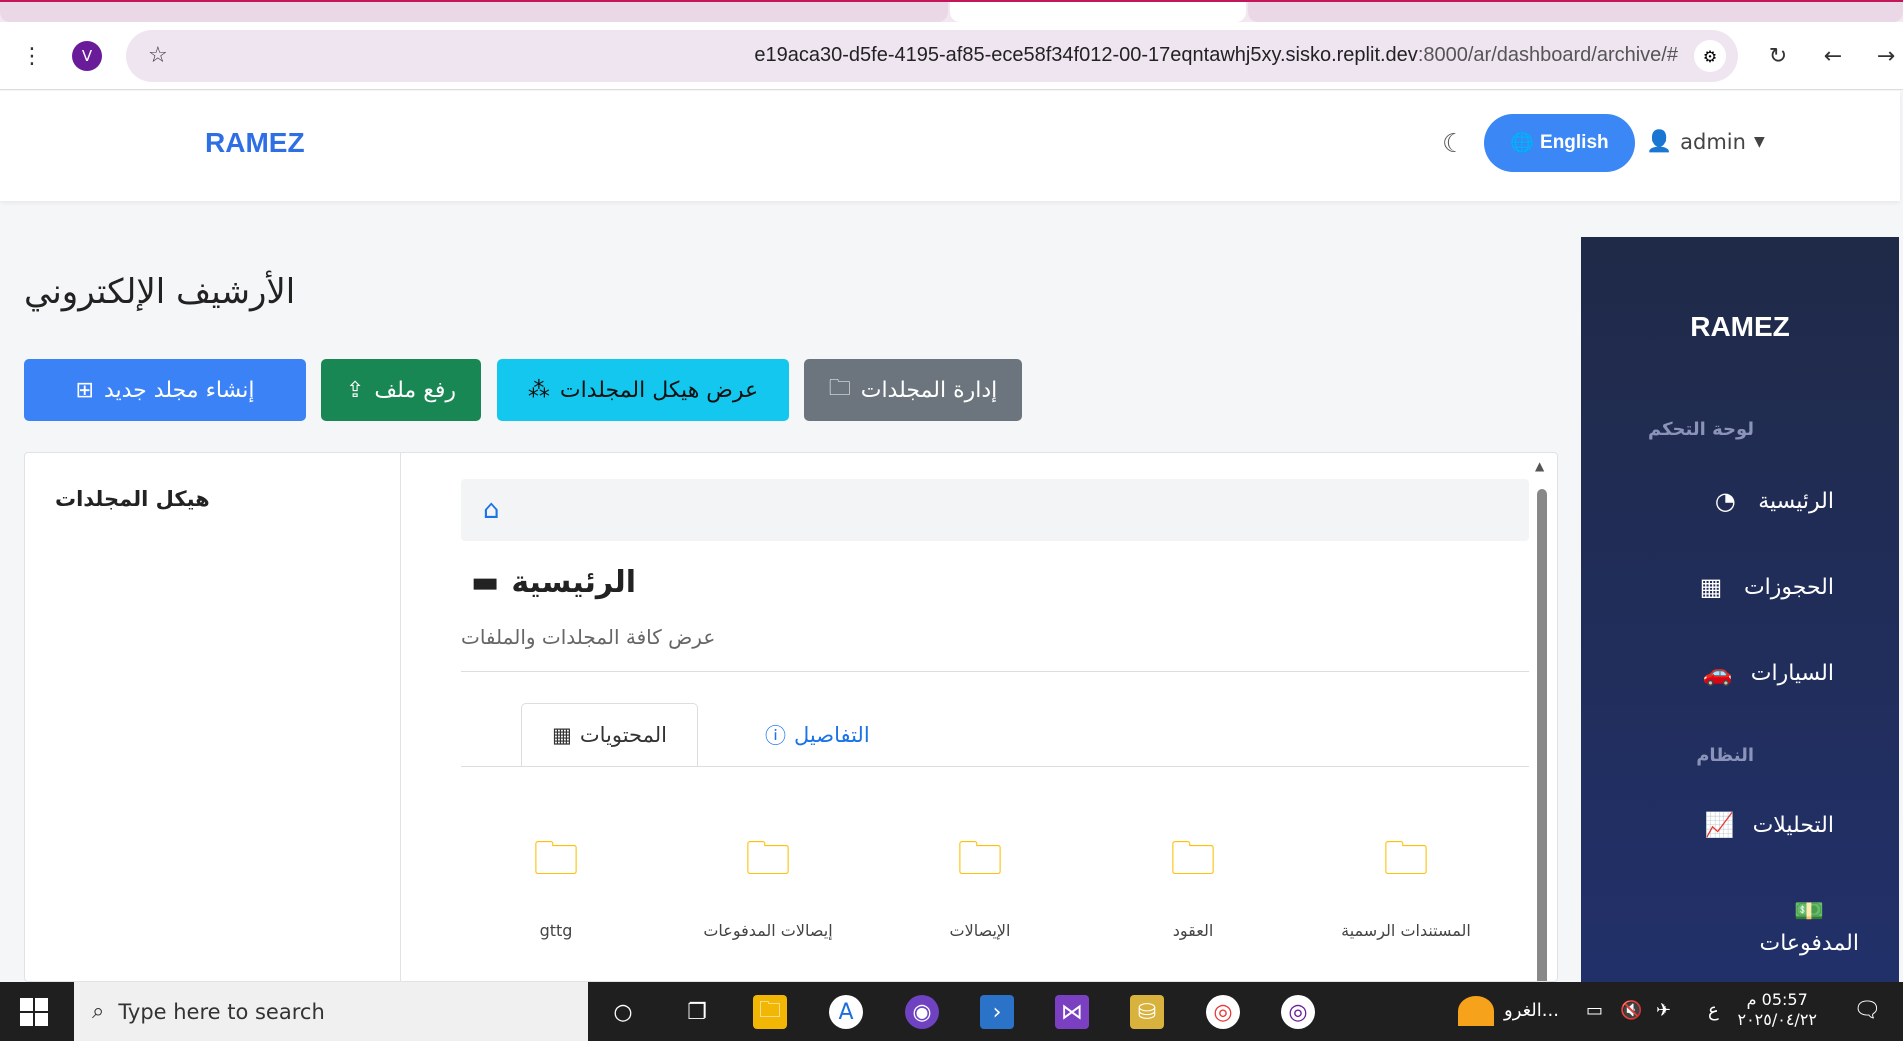 The width and height of the screenshot is (1903, 1041). Describe the element at coordinates (1740, 327) in the screenshot. I see `sidebar-brand: RAMEZ` at that location.